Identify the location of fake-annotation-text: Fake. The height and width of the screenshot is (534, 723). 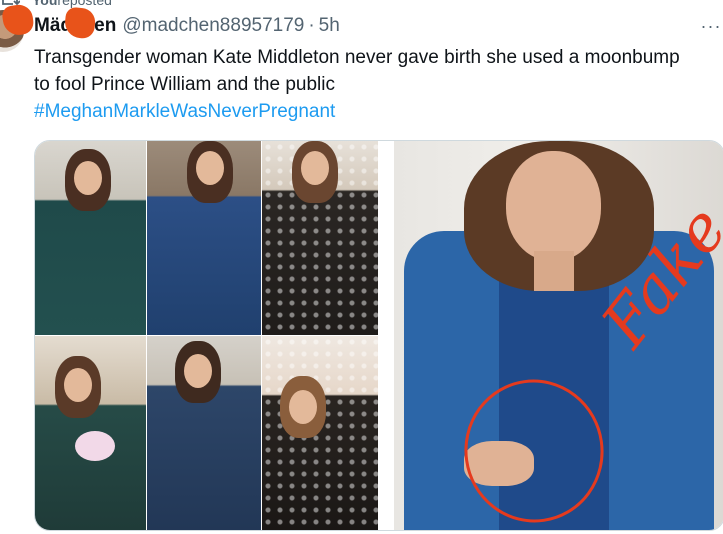
(655, 277).